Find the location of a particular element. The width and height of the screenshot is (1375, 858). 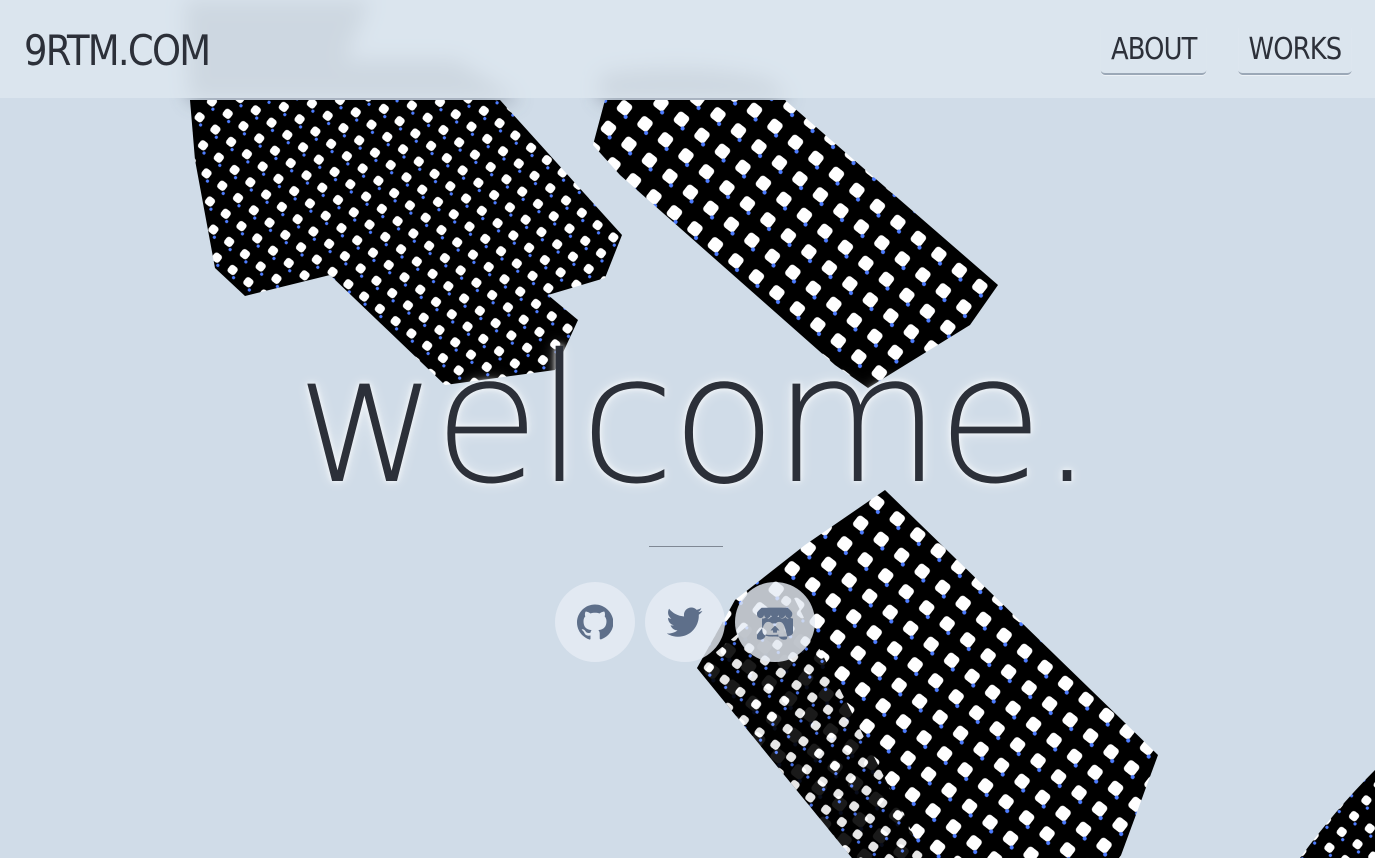

site-logo: 9RTM.COM is located at coordinates (117, 51).